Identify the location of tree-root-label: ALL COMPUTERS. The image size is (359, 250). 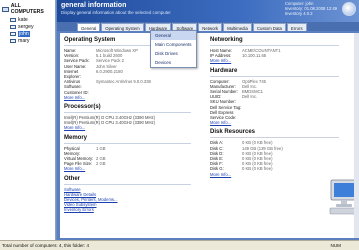
(27, 9).